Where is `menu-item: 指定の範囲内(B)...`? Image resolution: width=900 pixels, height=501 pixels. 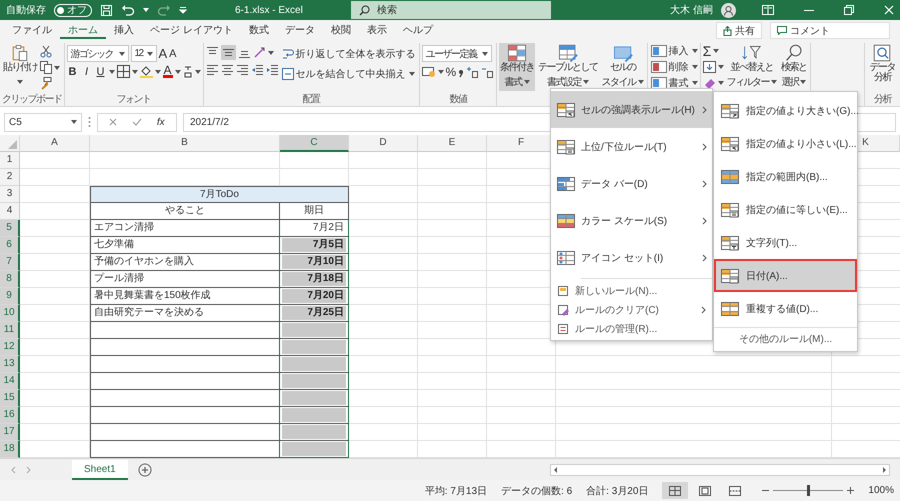 menu-item: 指定の範囲内(B)... is located at coordinates (785, 176).